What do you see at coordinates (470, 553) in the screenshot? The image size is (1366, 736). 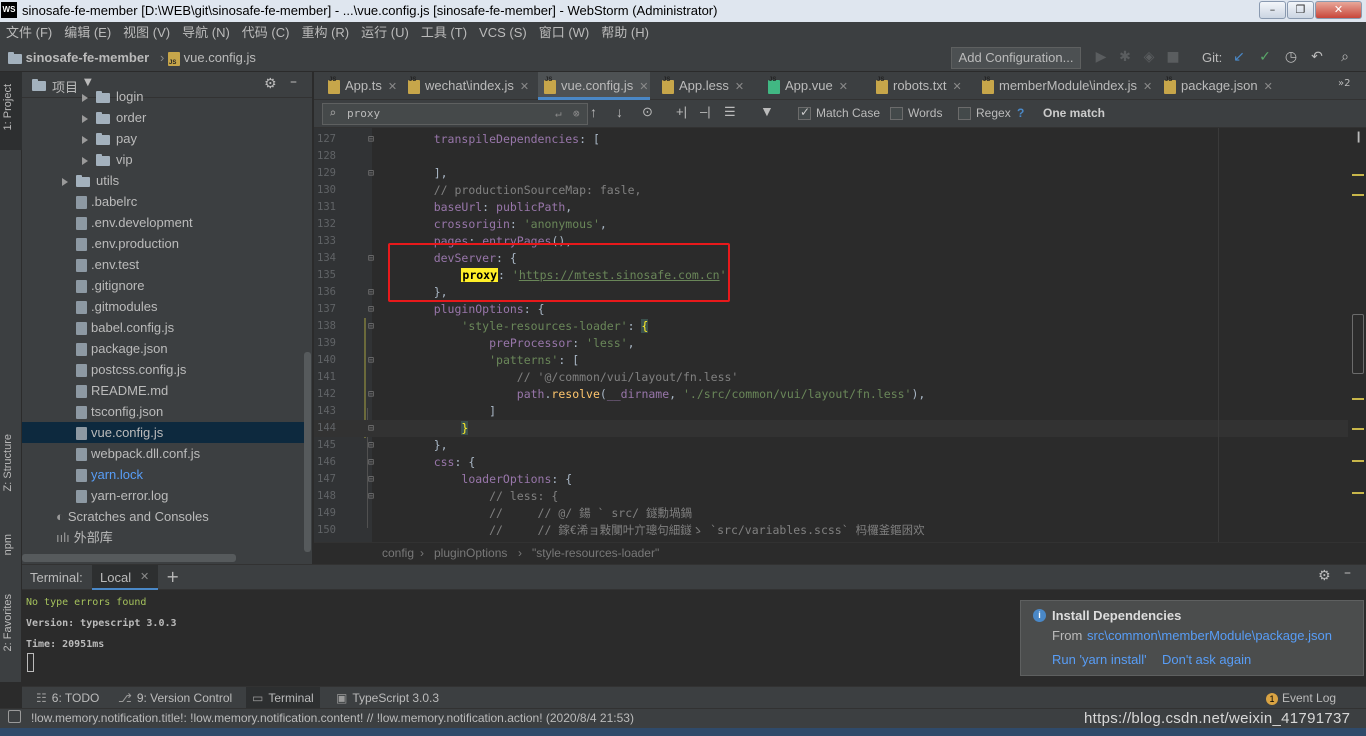 I see `breadcrumb-item: pluginOptions` at bounding box center [470, 553].